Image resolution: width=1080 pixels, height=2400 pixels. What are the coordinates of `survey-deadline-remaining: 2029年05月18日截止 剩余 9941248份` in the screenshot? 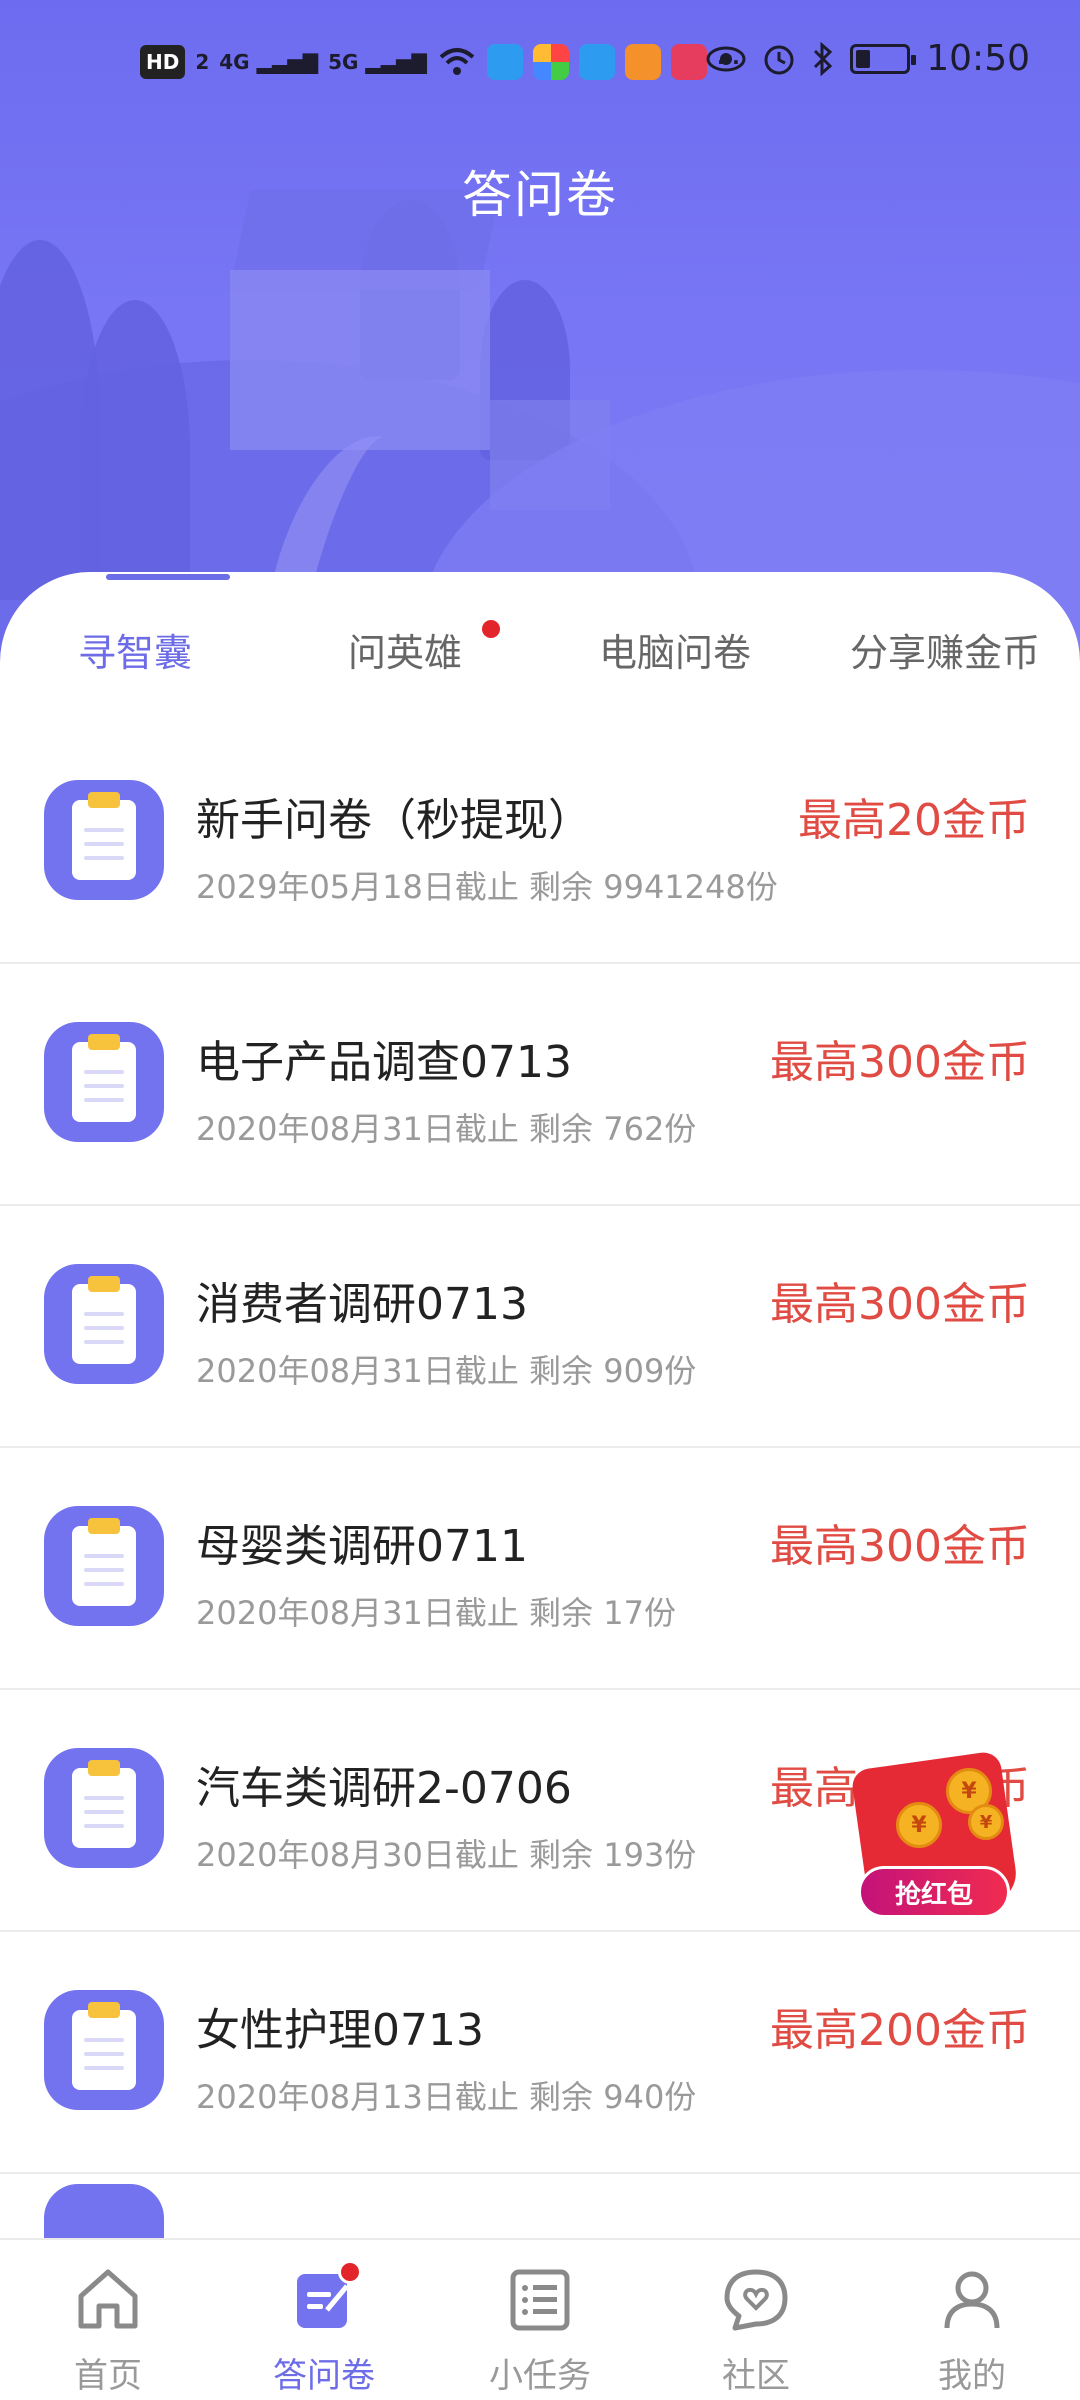 It's located at (487, 887).